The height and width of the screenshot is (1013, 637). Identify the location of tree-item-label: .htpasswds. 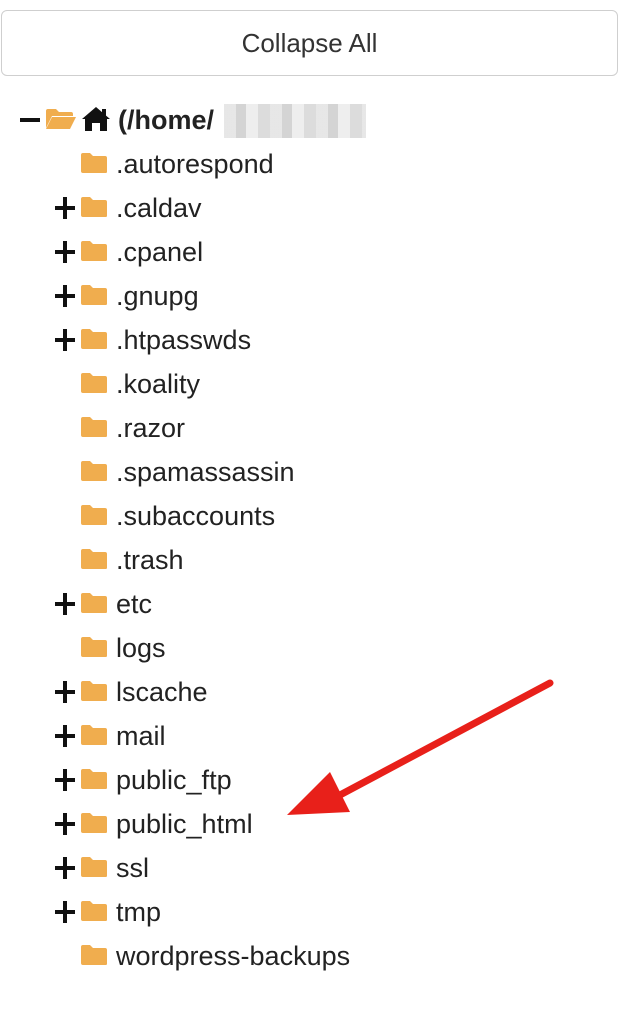
(184, 340).